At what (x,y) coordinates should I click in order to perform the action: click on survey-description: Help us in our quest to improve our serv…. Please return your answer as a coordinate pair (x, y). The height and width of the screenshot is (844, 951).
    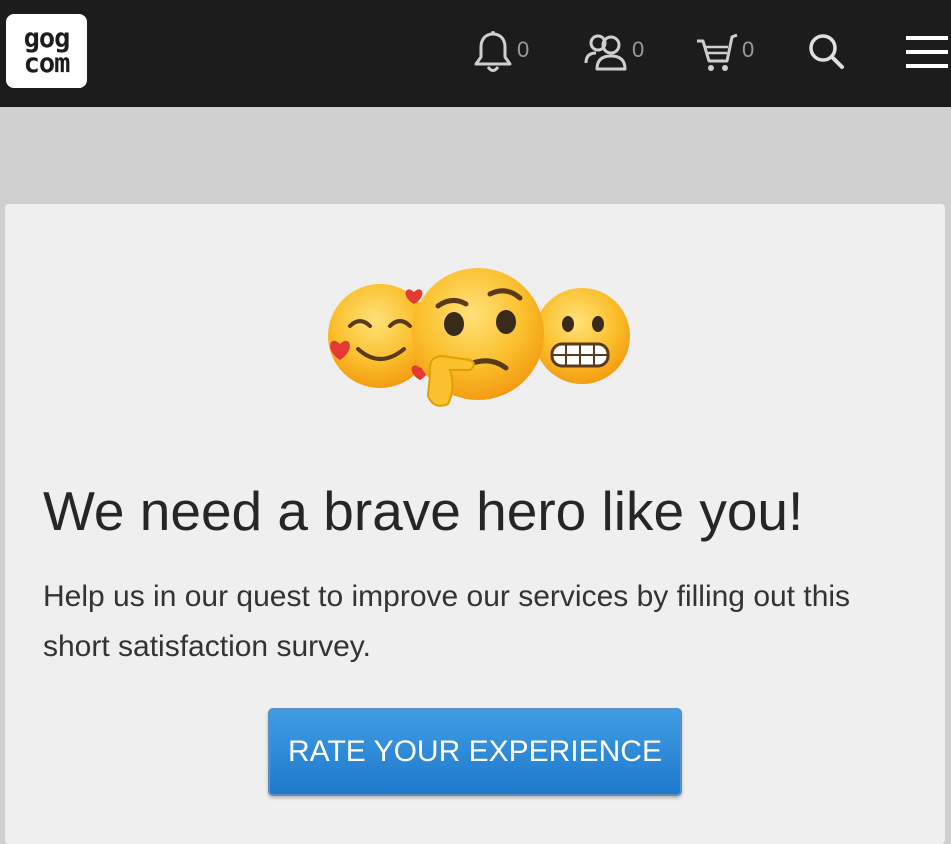
    Looking at the image, I should click on (447, 621).